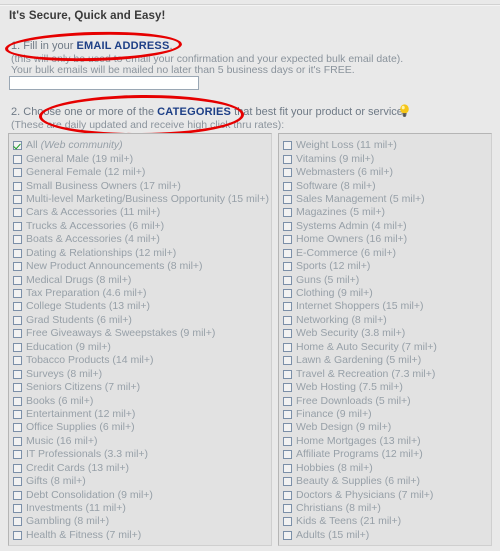  I want to click on category-row: Kids & Teens (21 mil+), so click(387, 521).